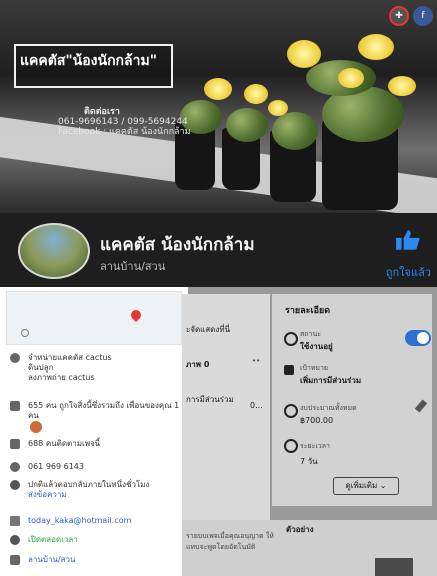 The image size is (437, 576). What do you see at coordinates (177, 245) in the screenshot?
I see `page-title: แคคตัส น้องนักกล้าม` at bounding box center [177, 245].